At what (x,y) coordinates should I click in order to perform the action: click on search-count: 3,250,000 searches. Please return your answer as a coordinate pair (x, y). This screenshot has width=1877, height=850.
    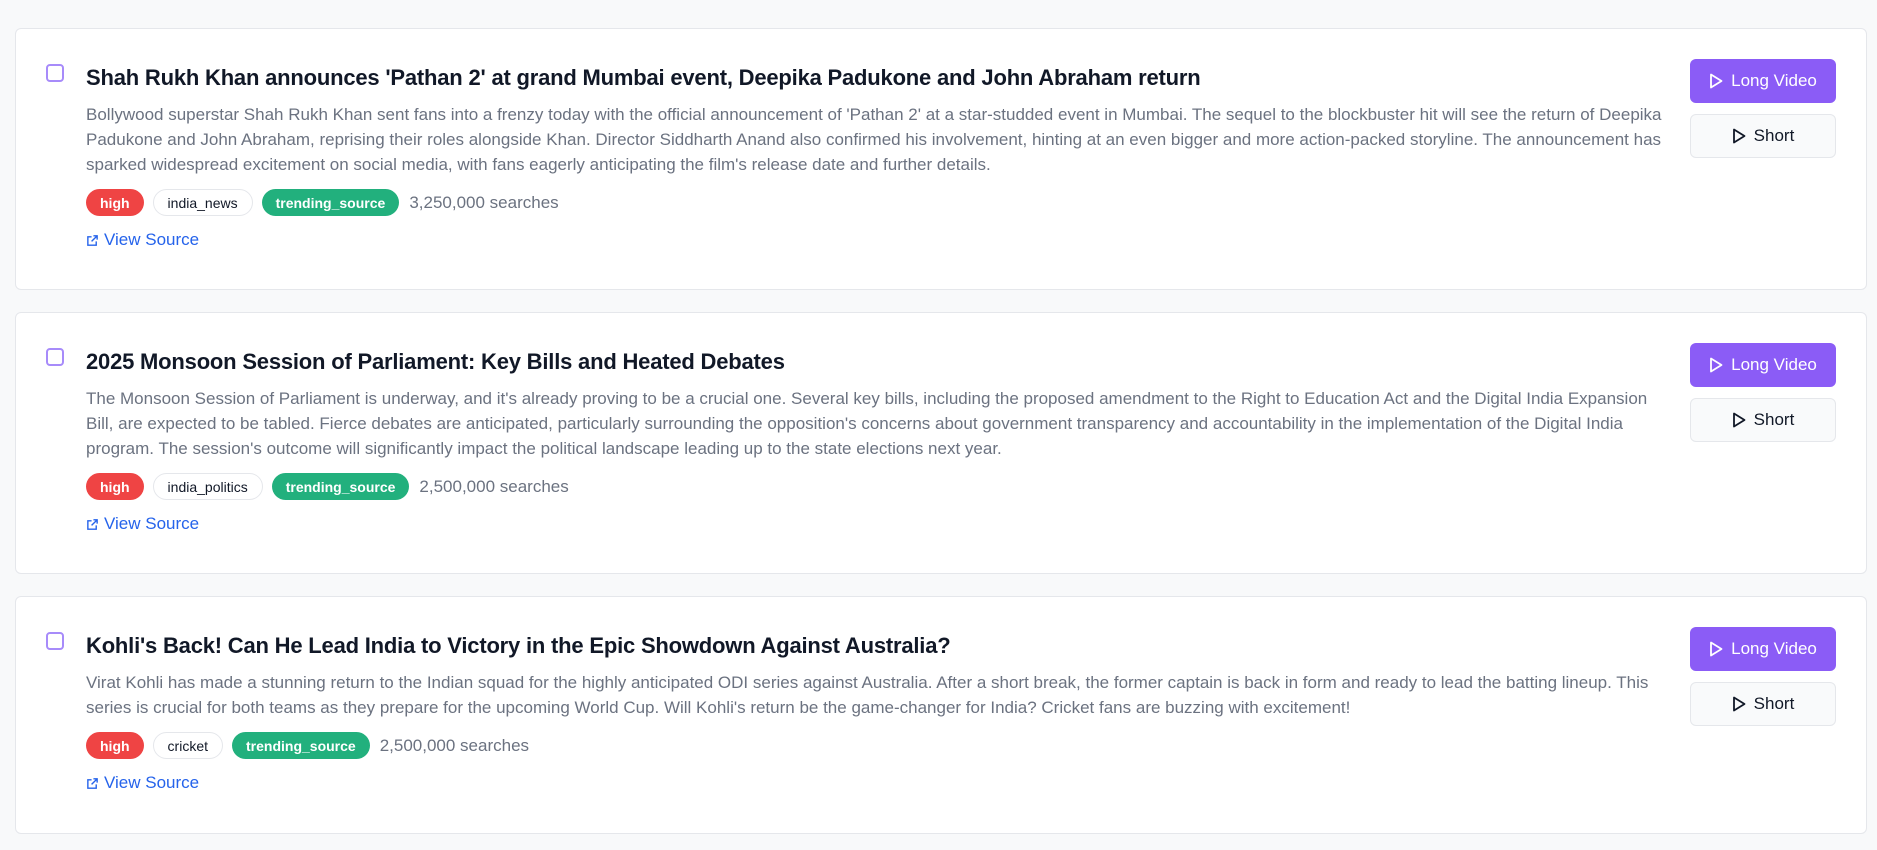
    Looking at the image, I should click on (484, 202).